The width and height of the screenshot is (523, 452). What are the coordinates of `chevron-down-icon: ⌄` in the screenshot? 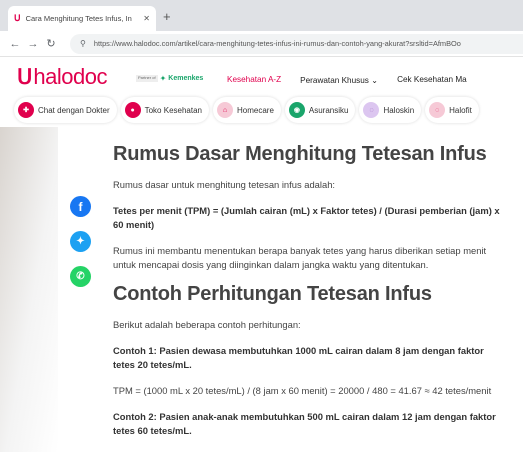 It's located at (375, 80).